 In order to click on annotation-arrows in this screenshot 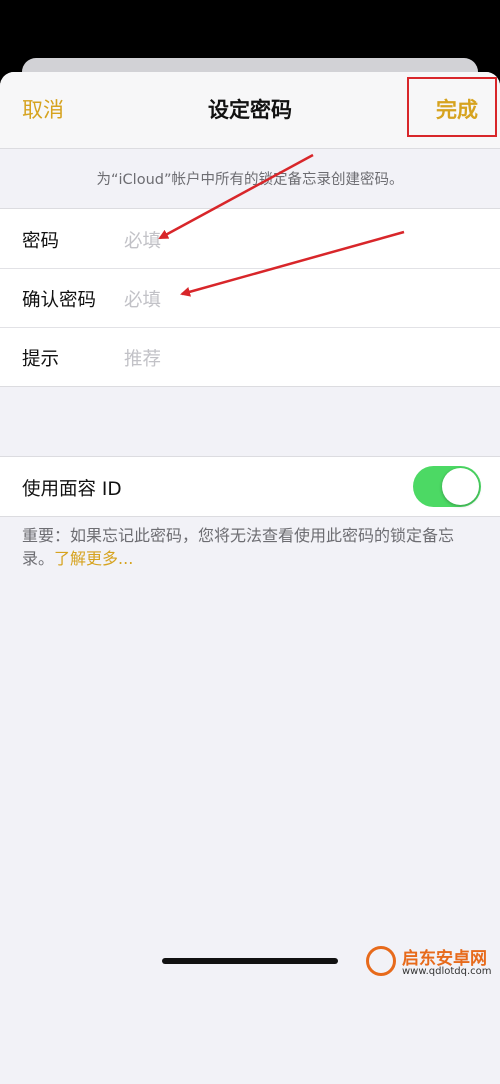, I will do `click(281, 225)`.